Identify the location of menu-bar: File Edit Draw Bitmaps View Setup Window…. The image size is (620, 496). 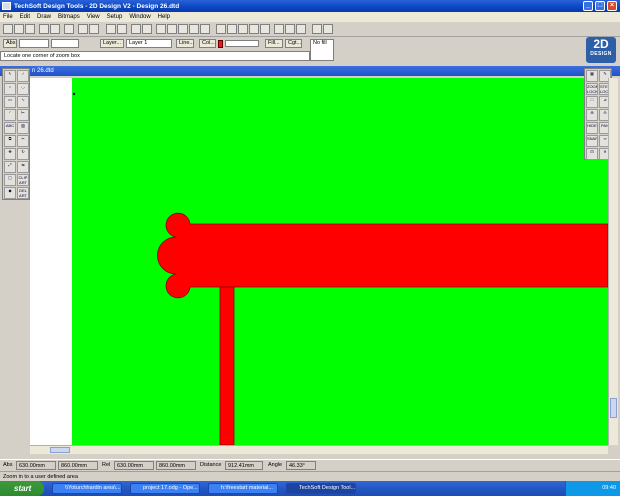
(310, 17).